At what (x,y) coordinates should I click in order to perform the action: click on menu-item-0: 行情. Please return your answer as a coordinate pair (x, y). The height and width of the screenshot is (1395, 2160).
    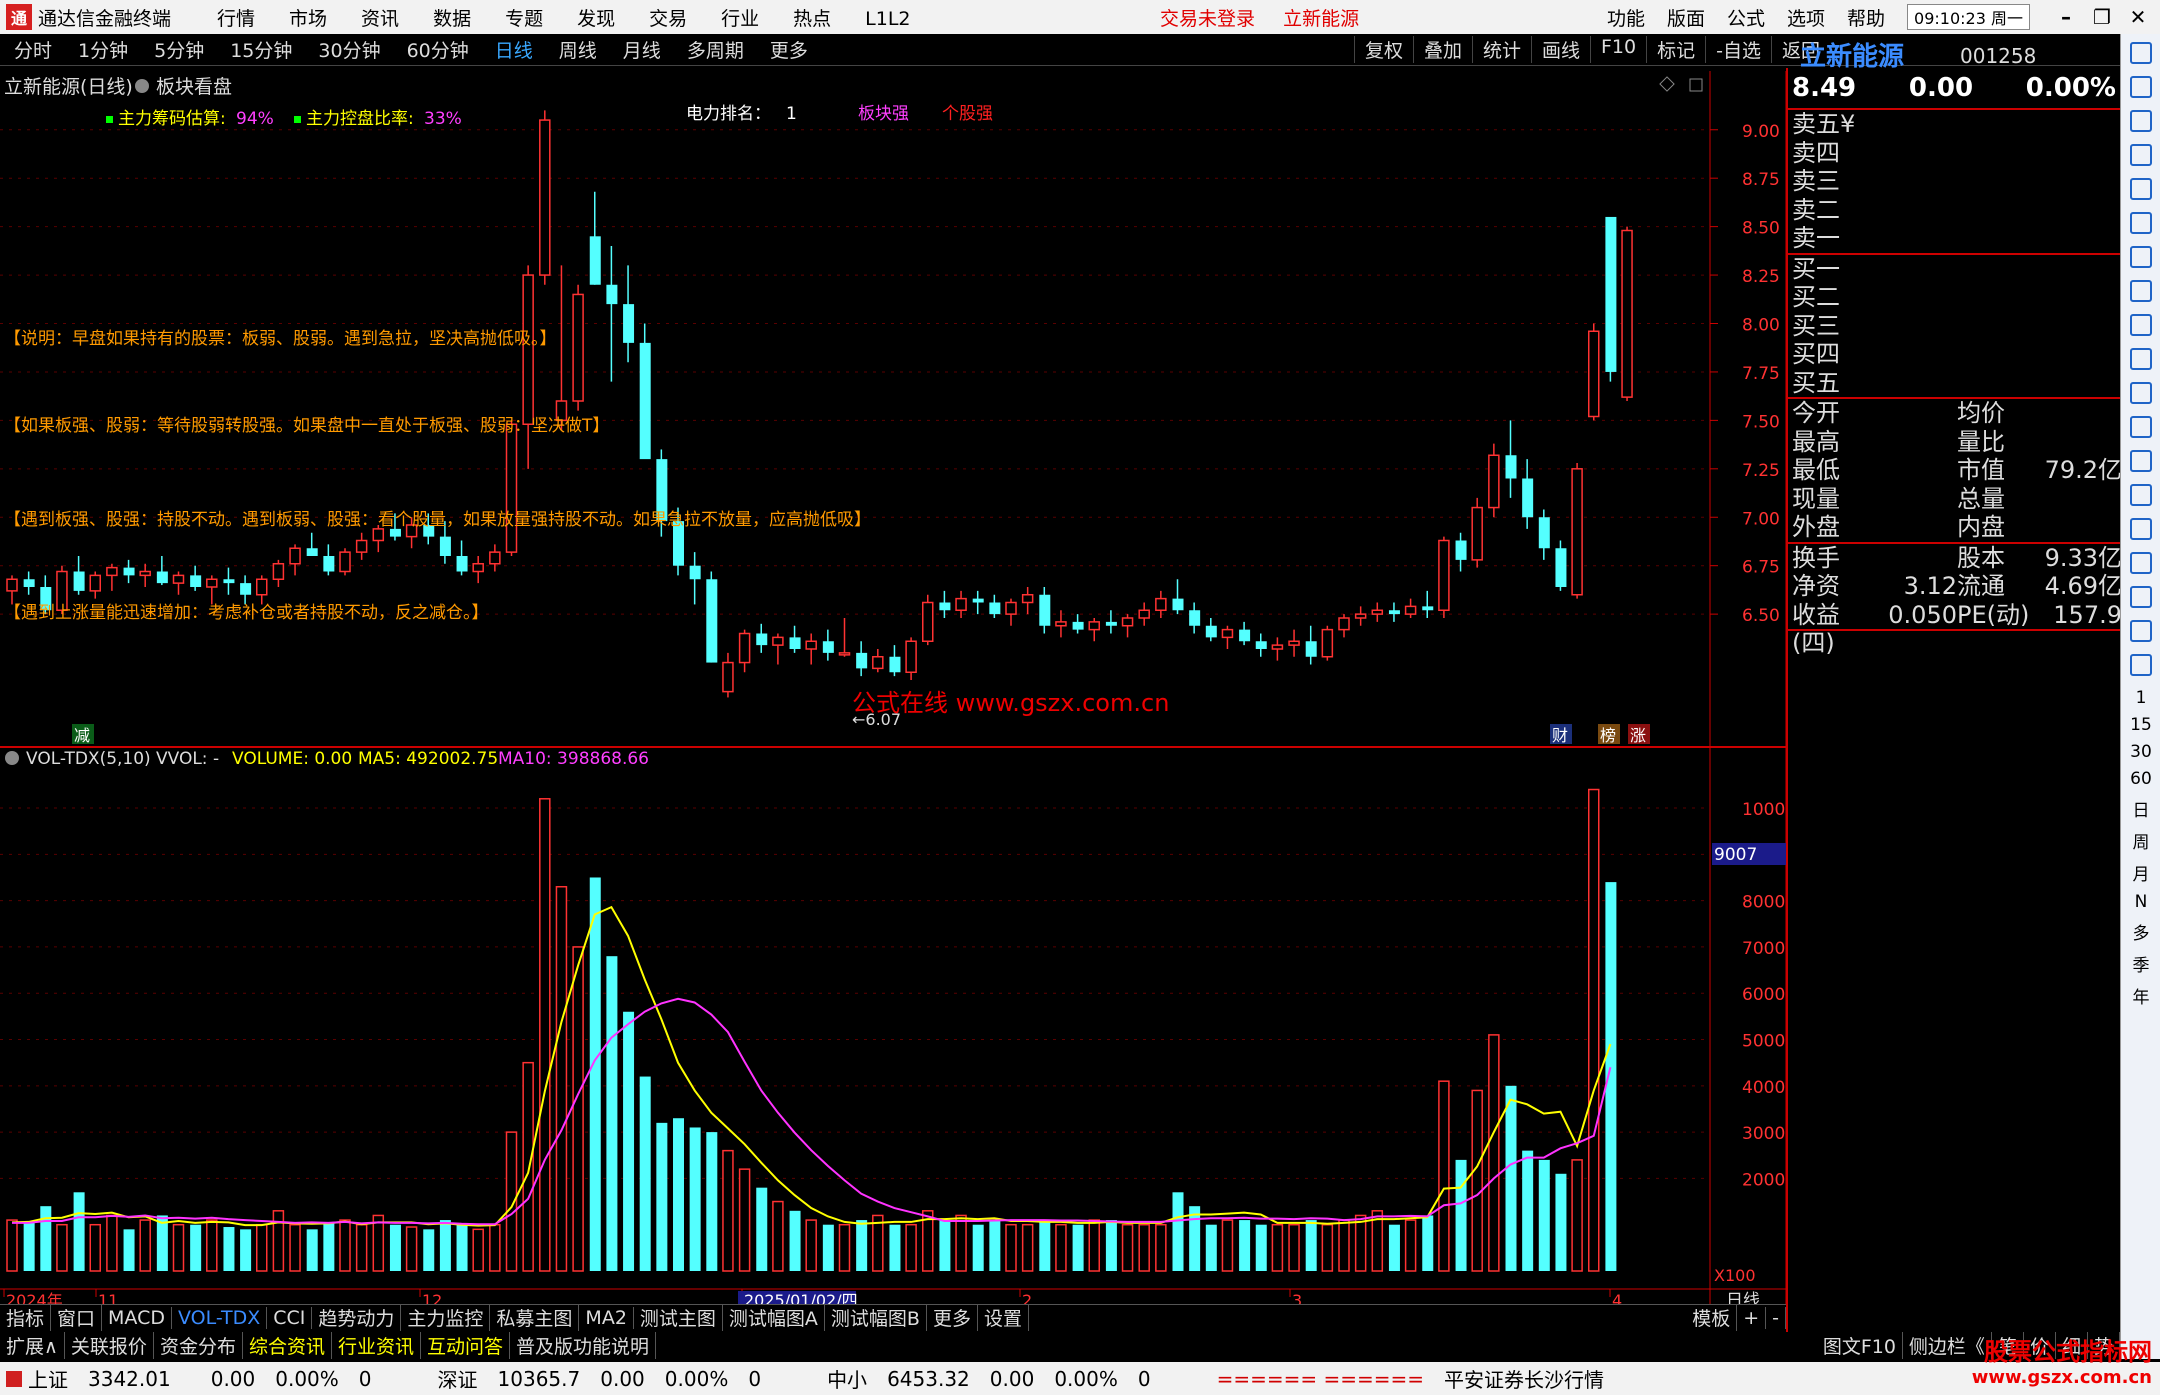
    Looking at the image, I should click on (236, 19).